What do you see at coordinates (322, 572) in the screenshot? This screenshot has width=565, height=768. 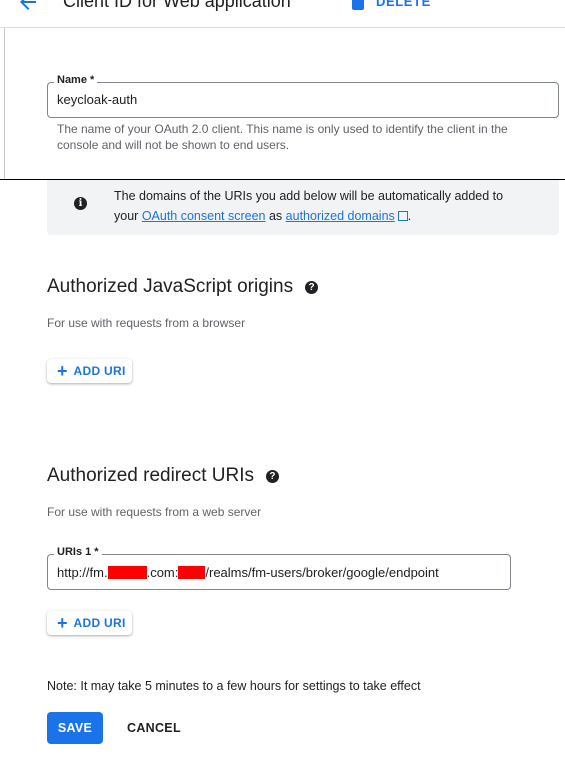 I see `redirect-uri-part3: /realms/fm-users/broker/google/endpoint` at bounding box center [322, 572].